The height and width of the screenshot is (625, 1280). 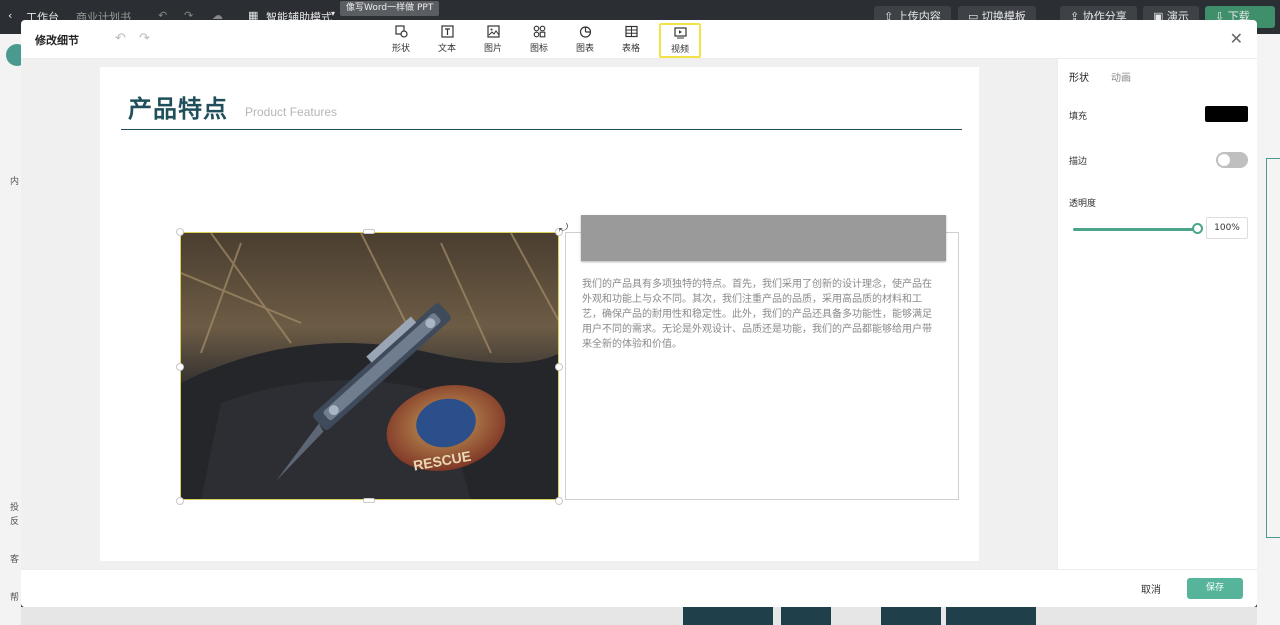 I want to click on undo-icon: ↶, so click(x=120, y=38).